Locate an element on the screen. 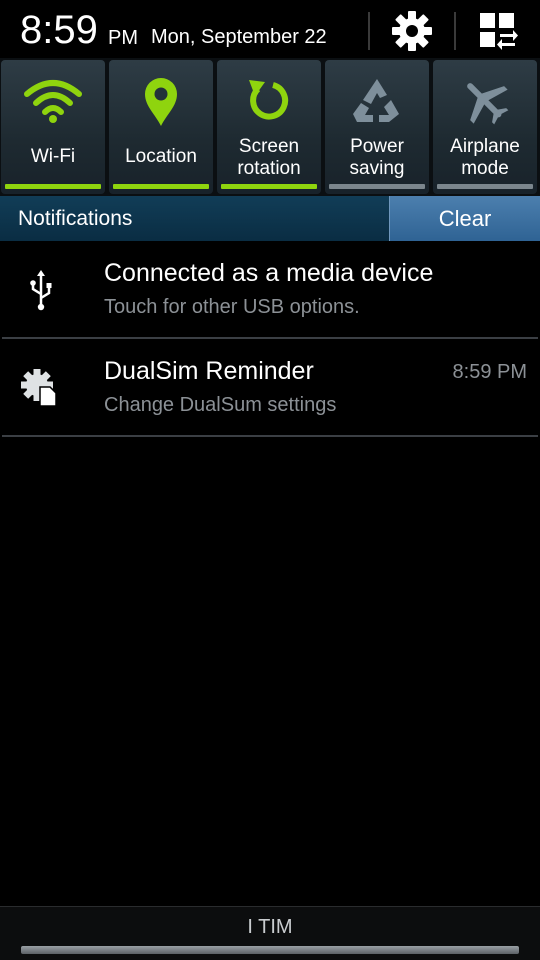 The width and height of the screenshot is (540, 960). toggle-location: Location is located at coordinates (161, 127).